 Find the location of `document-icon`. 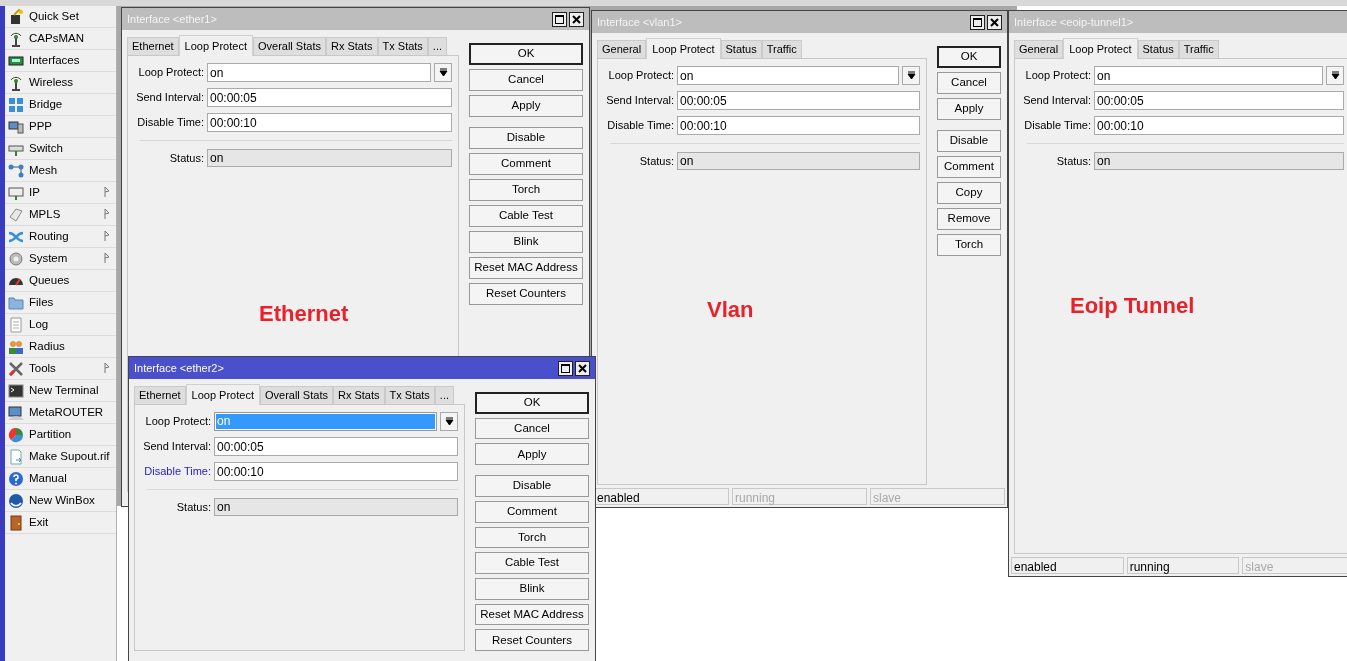

document-icon is located at coordinates (16, 456).